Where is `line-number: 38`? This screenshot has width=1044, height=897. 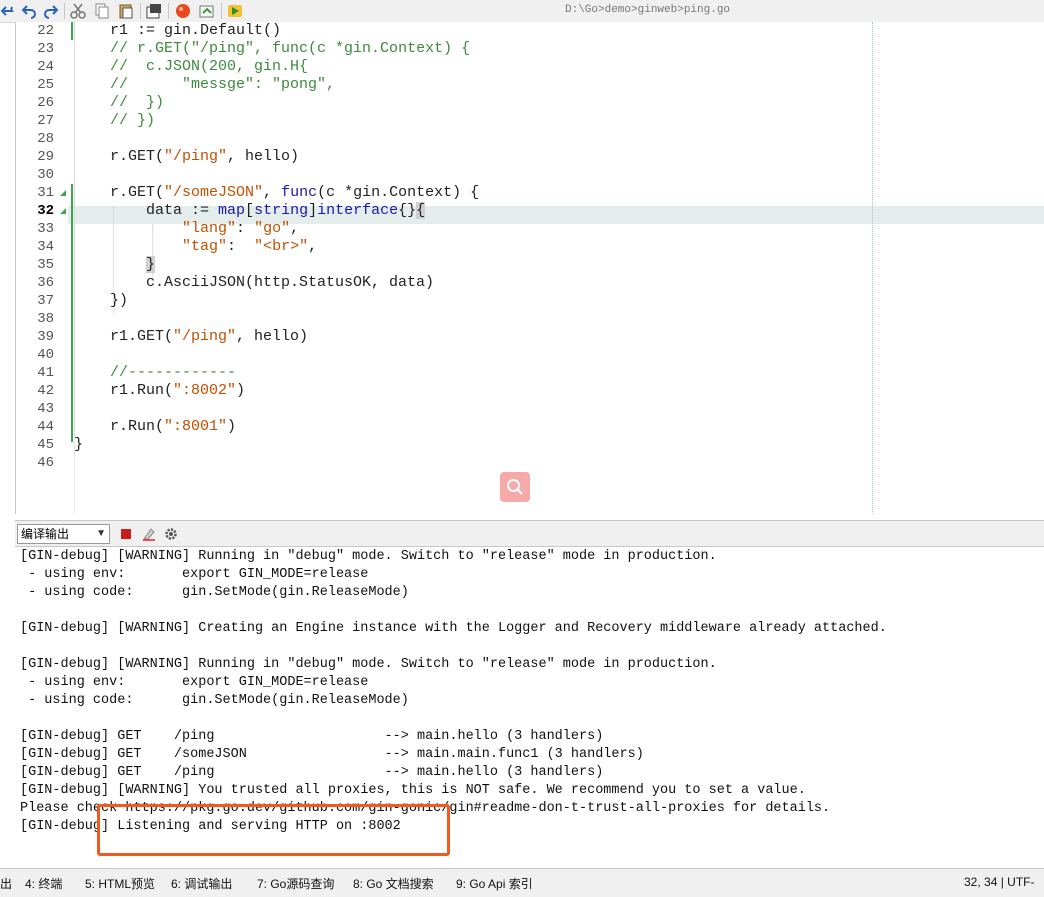 line-number: 38 is located at coordinates (45, 319).